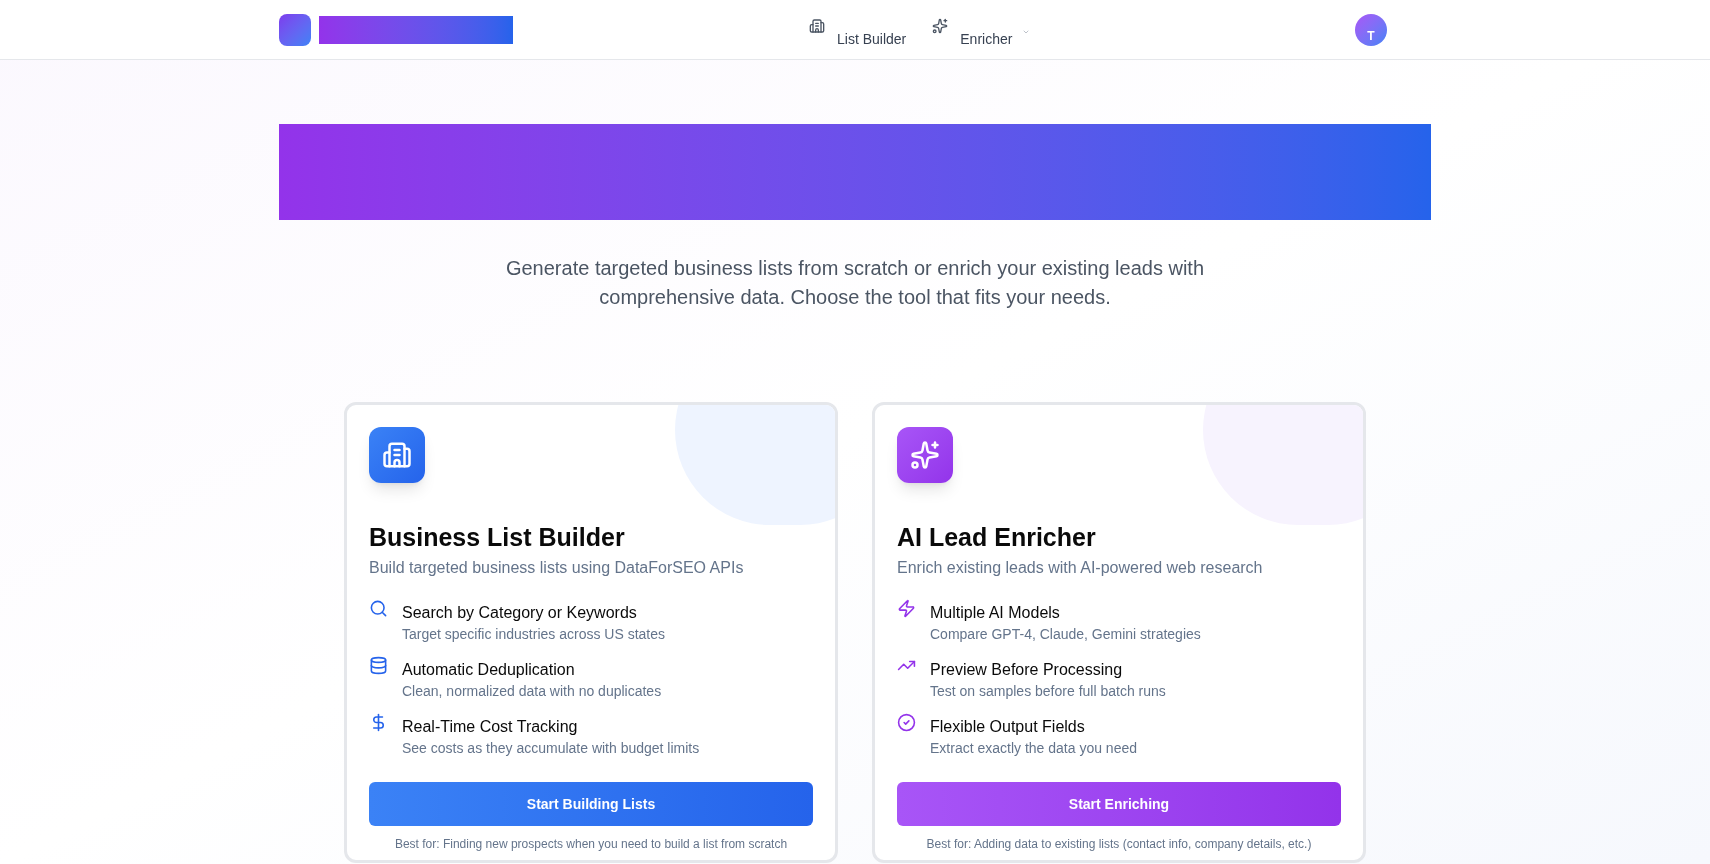 This screenshot has width=1710, height=864. What do you see at coordinates (591, 844) in the screenshot?
I see `best-for-note: Best for: Finding new prospects when you need to build a list from scratch` at bounding box center [591, 844].